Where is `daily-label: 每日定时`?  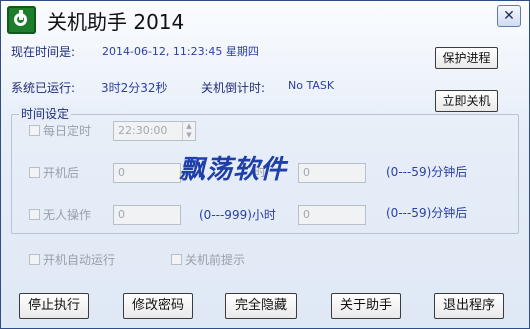 daily-label: 每日定时 is located at coordinates (67, 131).